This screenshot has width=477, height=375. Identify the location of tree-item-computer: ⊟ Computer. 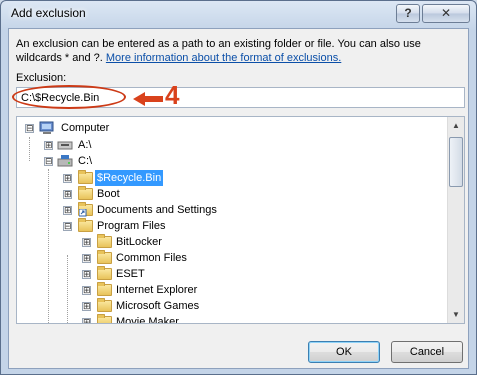
(167, 128).